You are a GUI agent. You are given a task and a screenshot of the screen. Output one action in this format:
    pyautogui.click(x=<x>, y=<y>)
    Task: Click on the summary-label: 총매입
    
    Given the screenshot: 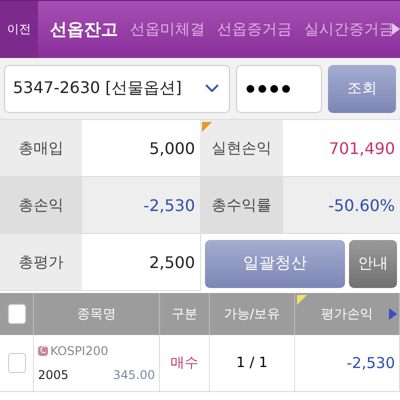 What is the action you would take?
    pyautogui.click(x=41, y=148)
    